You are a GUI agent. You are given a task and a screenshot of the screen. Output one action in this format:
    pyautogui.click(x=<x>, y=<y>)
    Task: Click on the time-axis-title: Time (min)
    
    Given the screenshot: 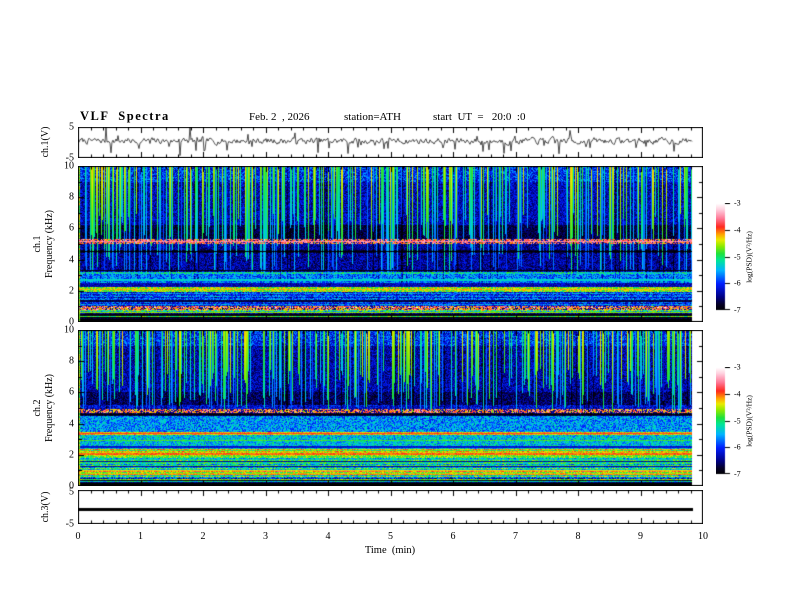 What is the action you would take?
    pyautogui.click(x=390, y=550)
    